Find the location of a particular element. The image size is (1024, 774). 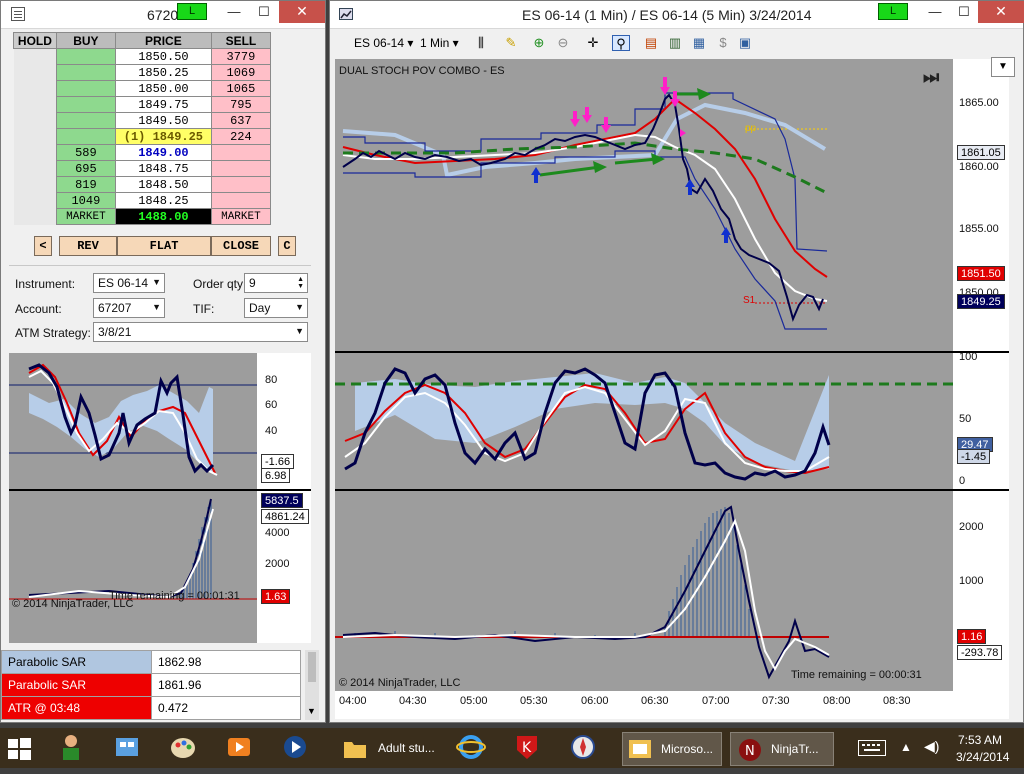

taskbar-app-compass is located at coordinates (590, 749).